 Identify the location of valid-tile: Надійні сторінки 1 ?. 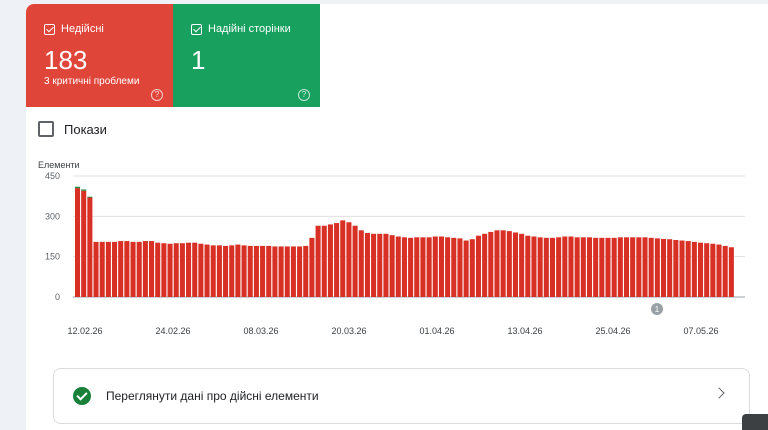
(246, 55).